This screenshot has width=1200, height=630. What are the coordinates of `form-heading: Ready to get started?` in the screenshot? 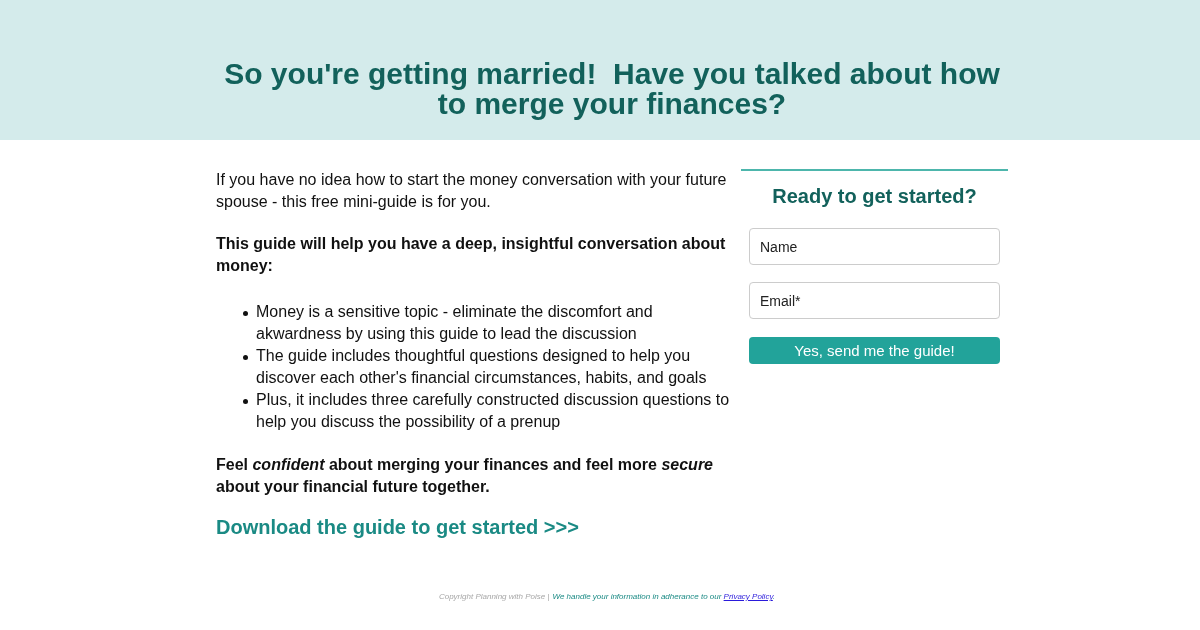 It's located at (874, 196).